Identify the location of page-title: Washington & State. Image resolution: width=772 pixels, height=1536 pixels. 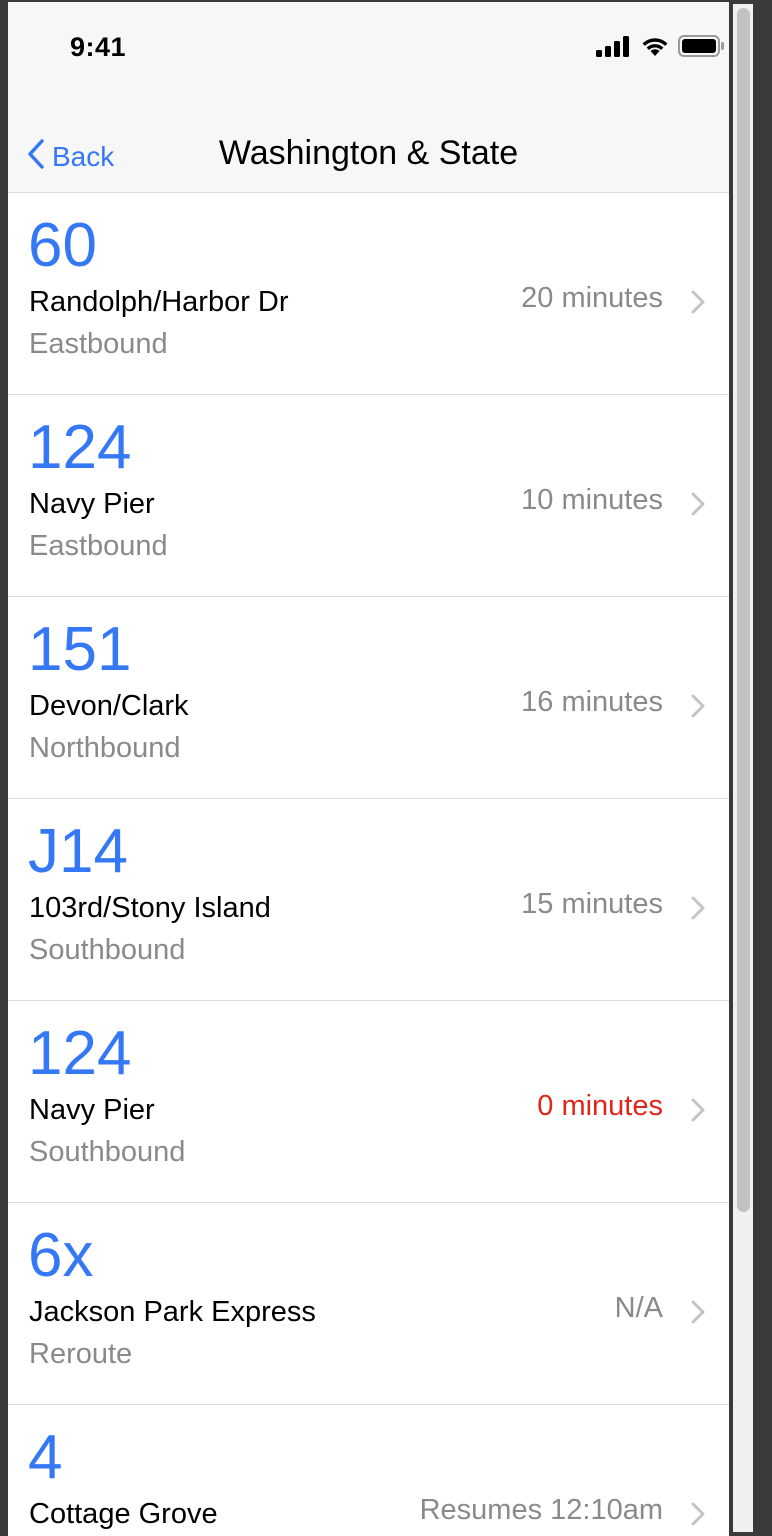
(368, 153).